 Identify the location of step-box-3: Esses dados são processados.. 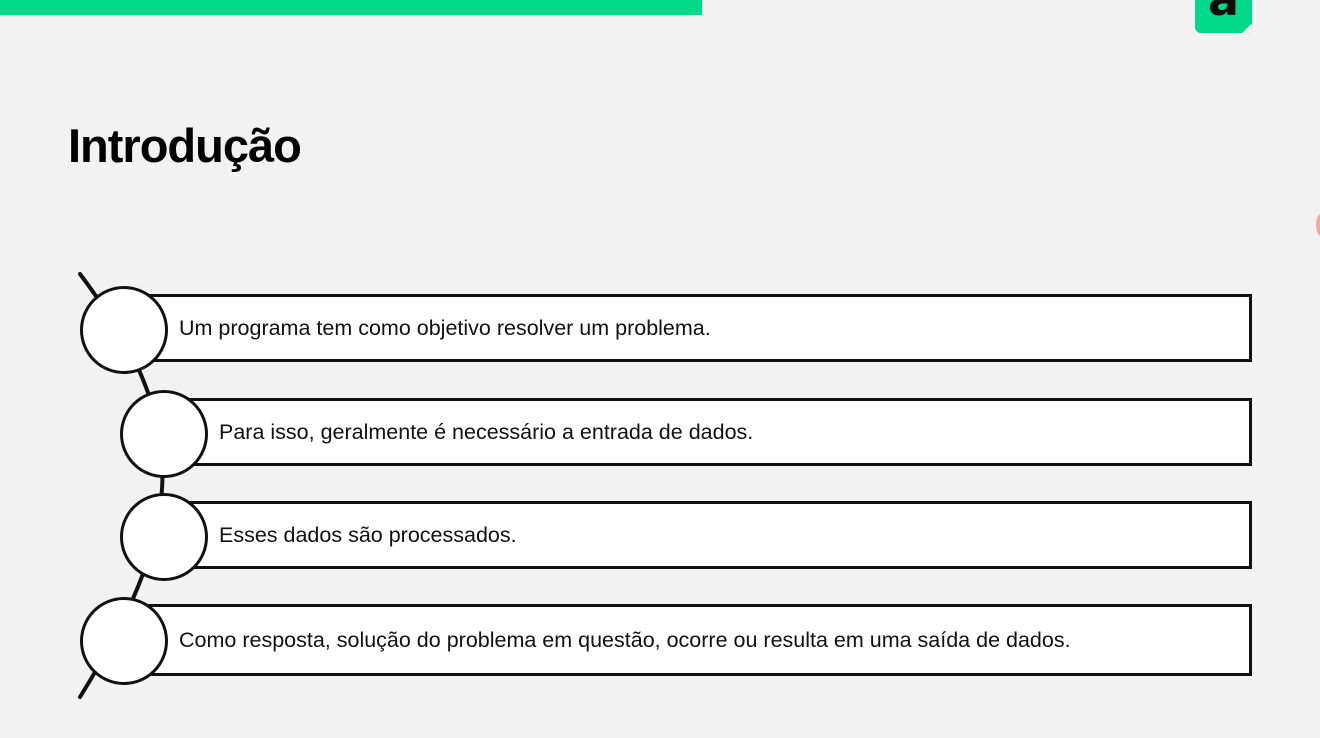
(716, 535).